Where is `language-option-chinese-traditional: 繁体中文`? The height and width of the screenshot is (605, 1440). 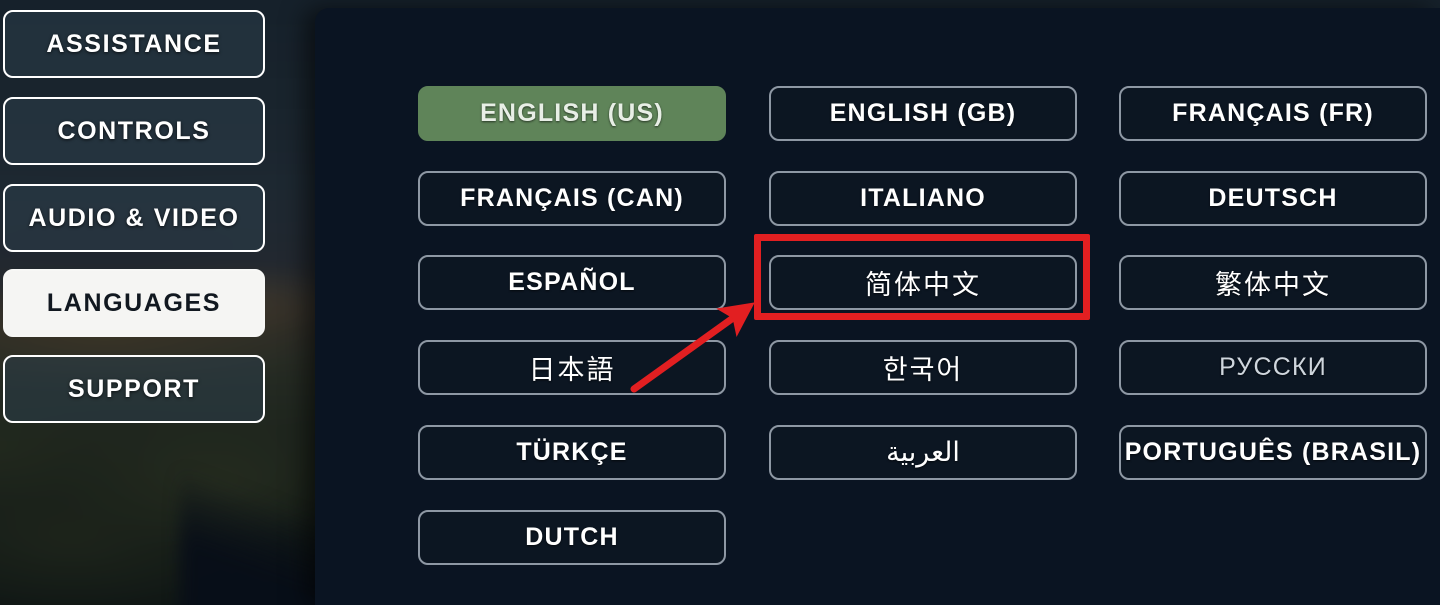
language-option-chinese-traditional: 繁体中文 is located at coordinates (1273, 282).